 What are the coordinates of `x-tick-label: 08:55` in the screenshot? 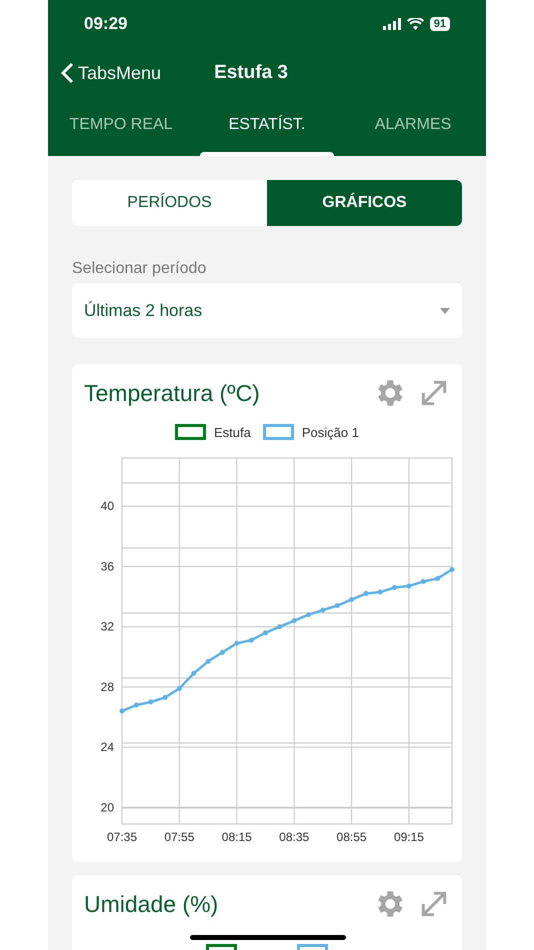 It's located at (351, 837).